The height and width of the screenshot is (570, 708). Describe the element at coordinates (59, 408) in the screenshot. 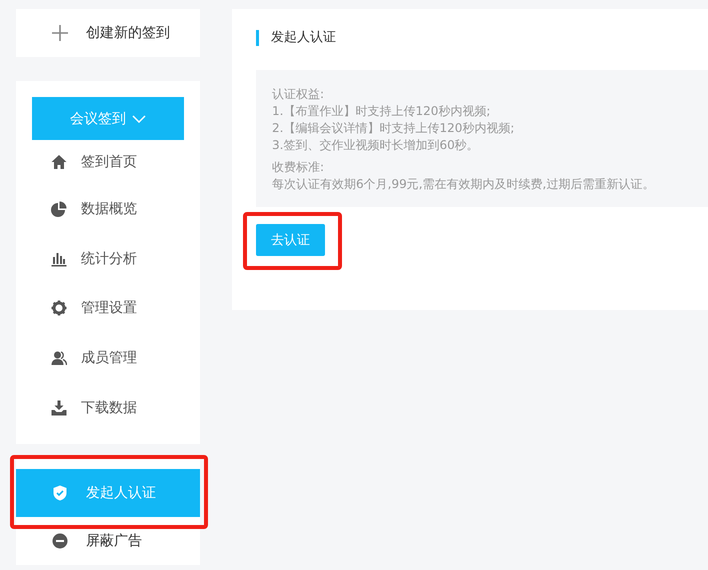

I see `download-icon` at that location.